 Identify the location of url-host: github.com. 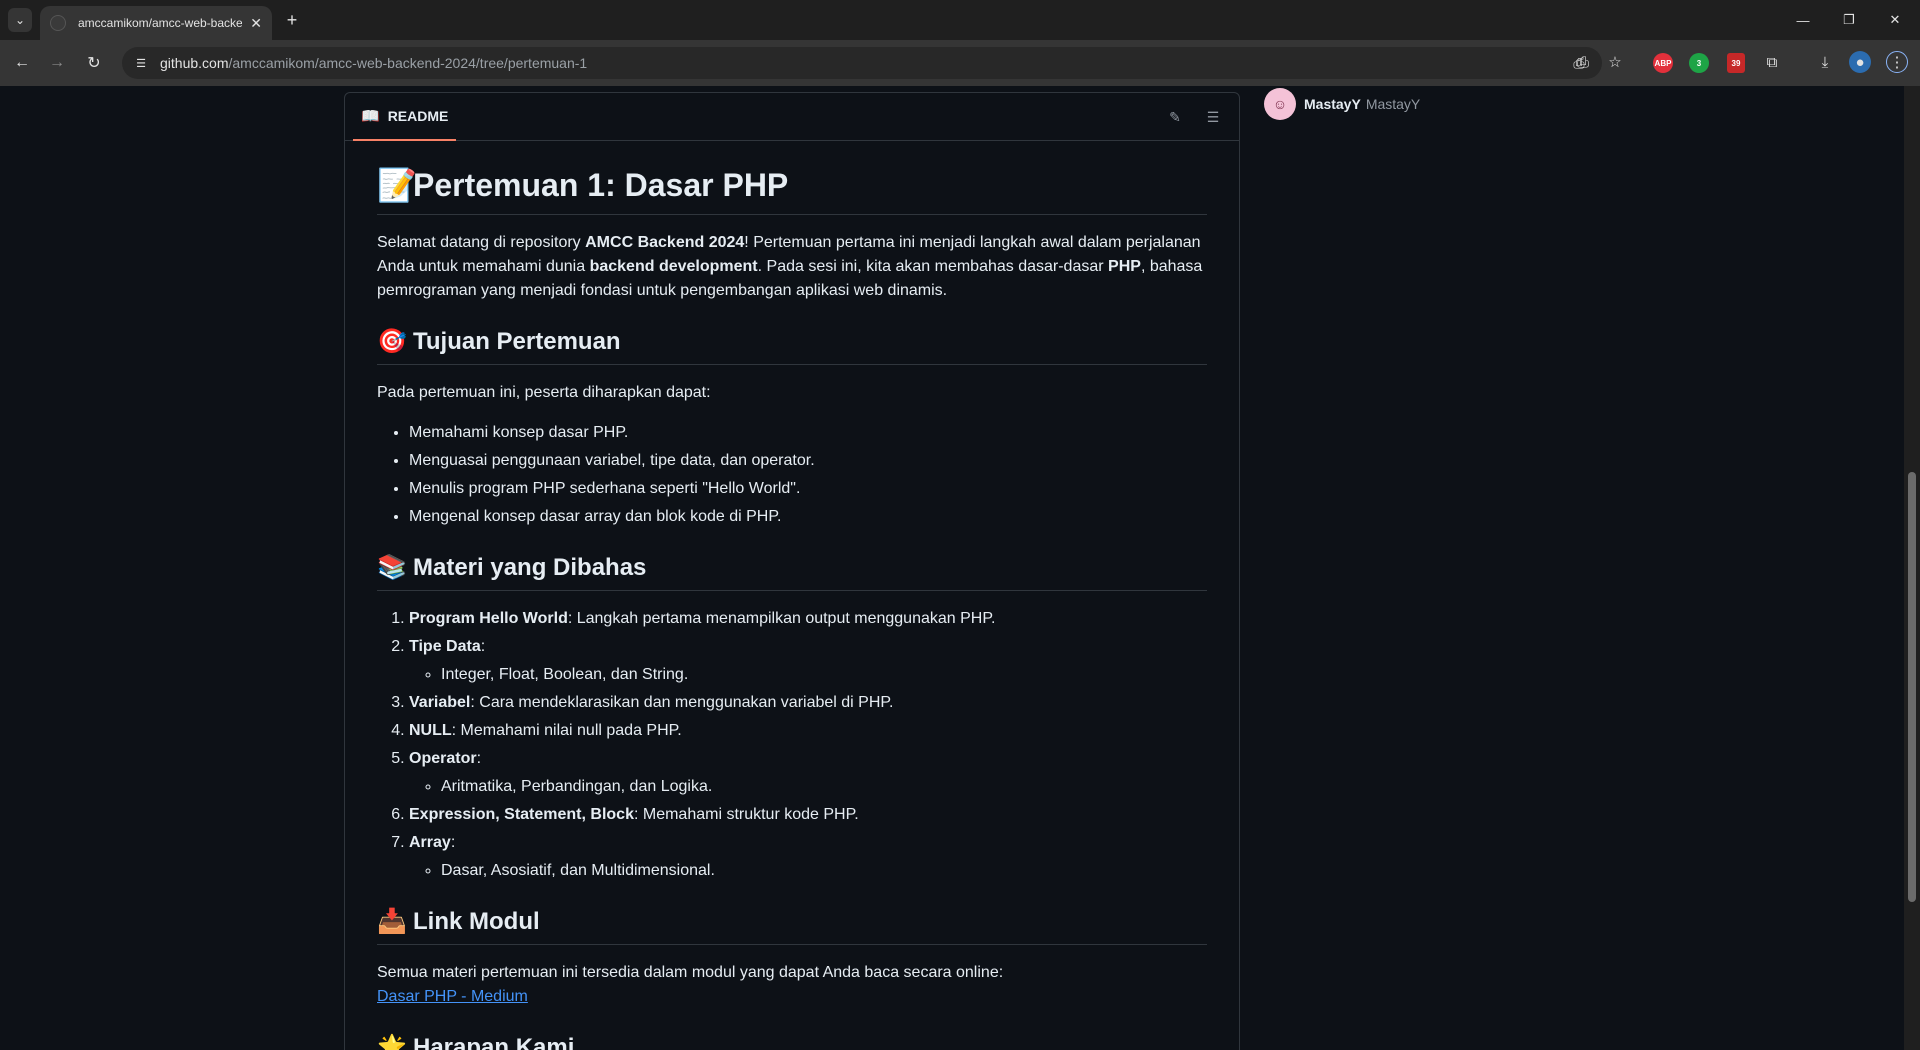
(194, 63).